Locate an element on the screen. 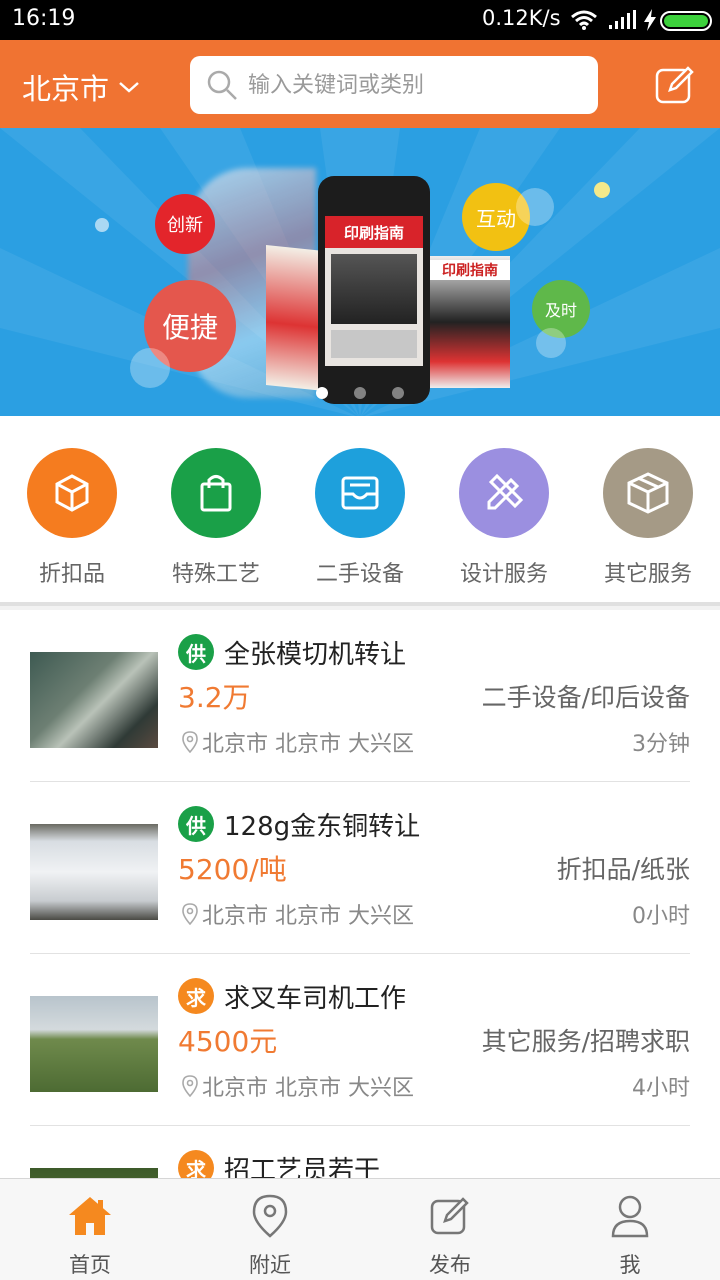  top-header: 北京市 is located at coordinates (360, 84).